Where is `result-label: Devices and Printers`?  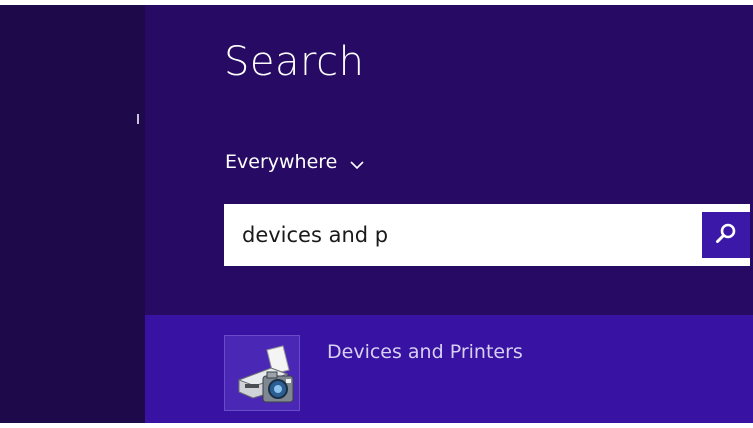
result-label: Devices and Printers is located at coordinates (425, 352).